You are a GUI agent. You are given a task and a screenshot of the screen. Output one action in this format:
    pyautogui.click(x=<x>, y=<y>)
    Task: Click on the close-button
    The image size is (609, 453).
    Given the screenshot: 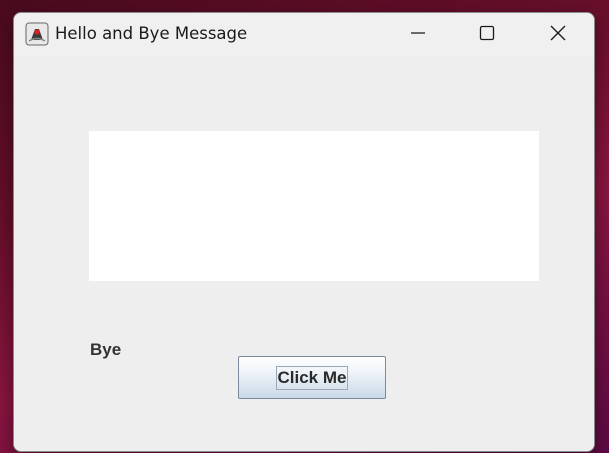 What is the action you would take?
    pyautogui.click(x=558, y=35)
    